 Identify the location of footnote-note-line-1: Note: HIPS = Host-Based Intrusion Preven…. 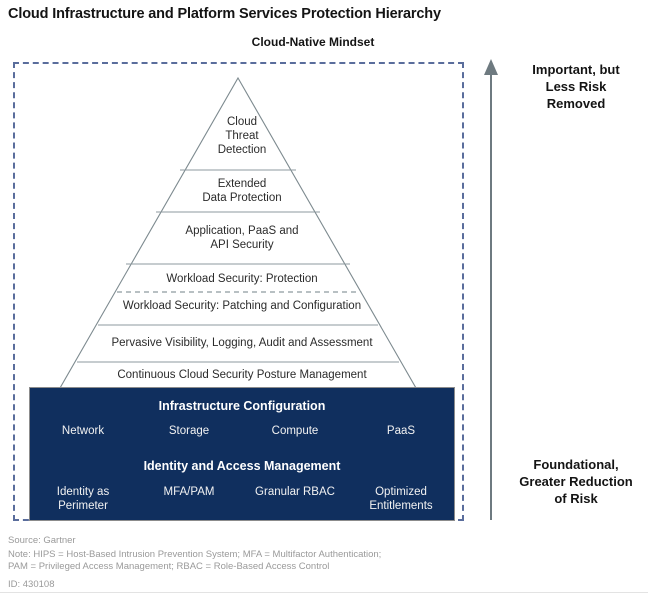
(195, 554).